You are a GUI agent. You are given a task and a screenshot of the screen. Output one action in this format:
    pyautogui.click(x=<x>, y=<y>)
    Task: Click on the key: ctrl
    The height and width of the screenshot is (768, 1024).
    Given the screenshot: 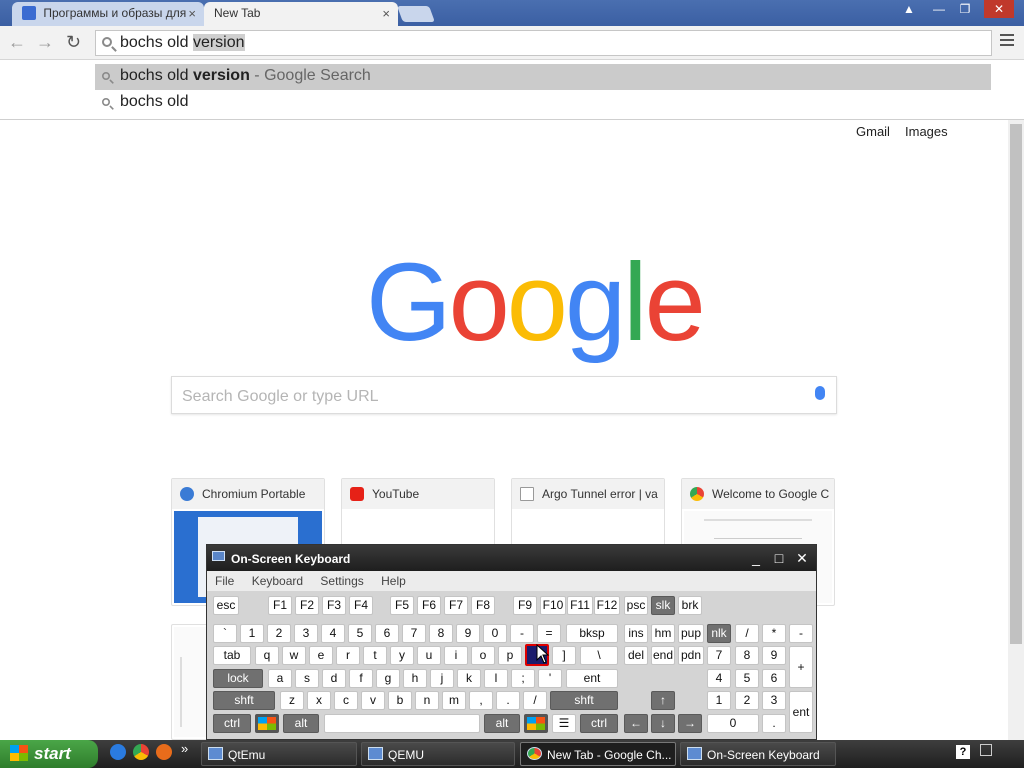 What is the action you would take?
    pyautogui.click(x=599, y=723)
    